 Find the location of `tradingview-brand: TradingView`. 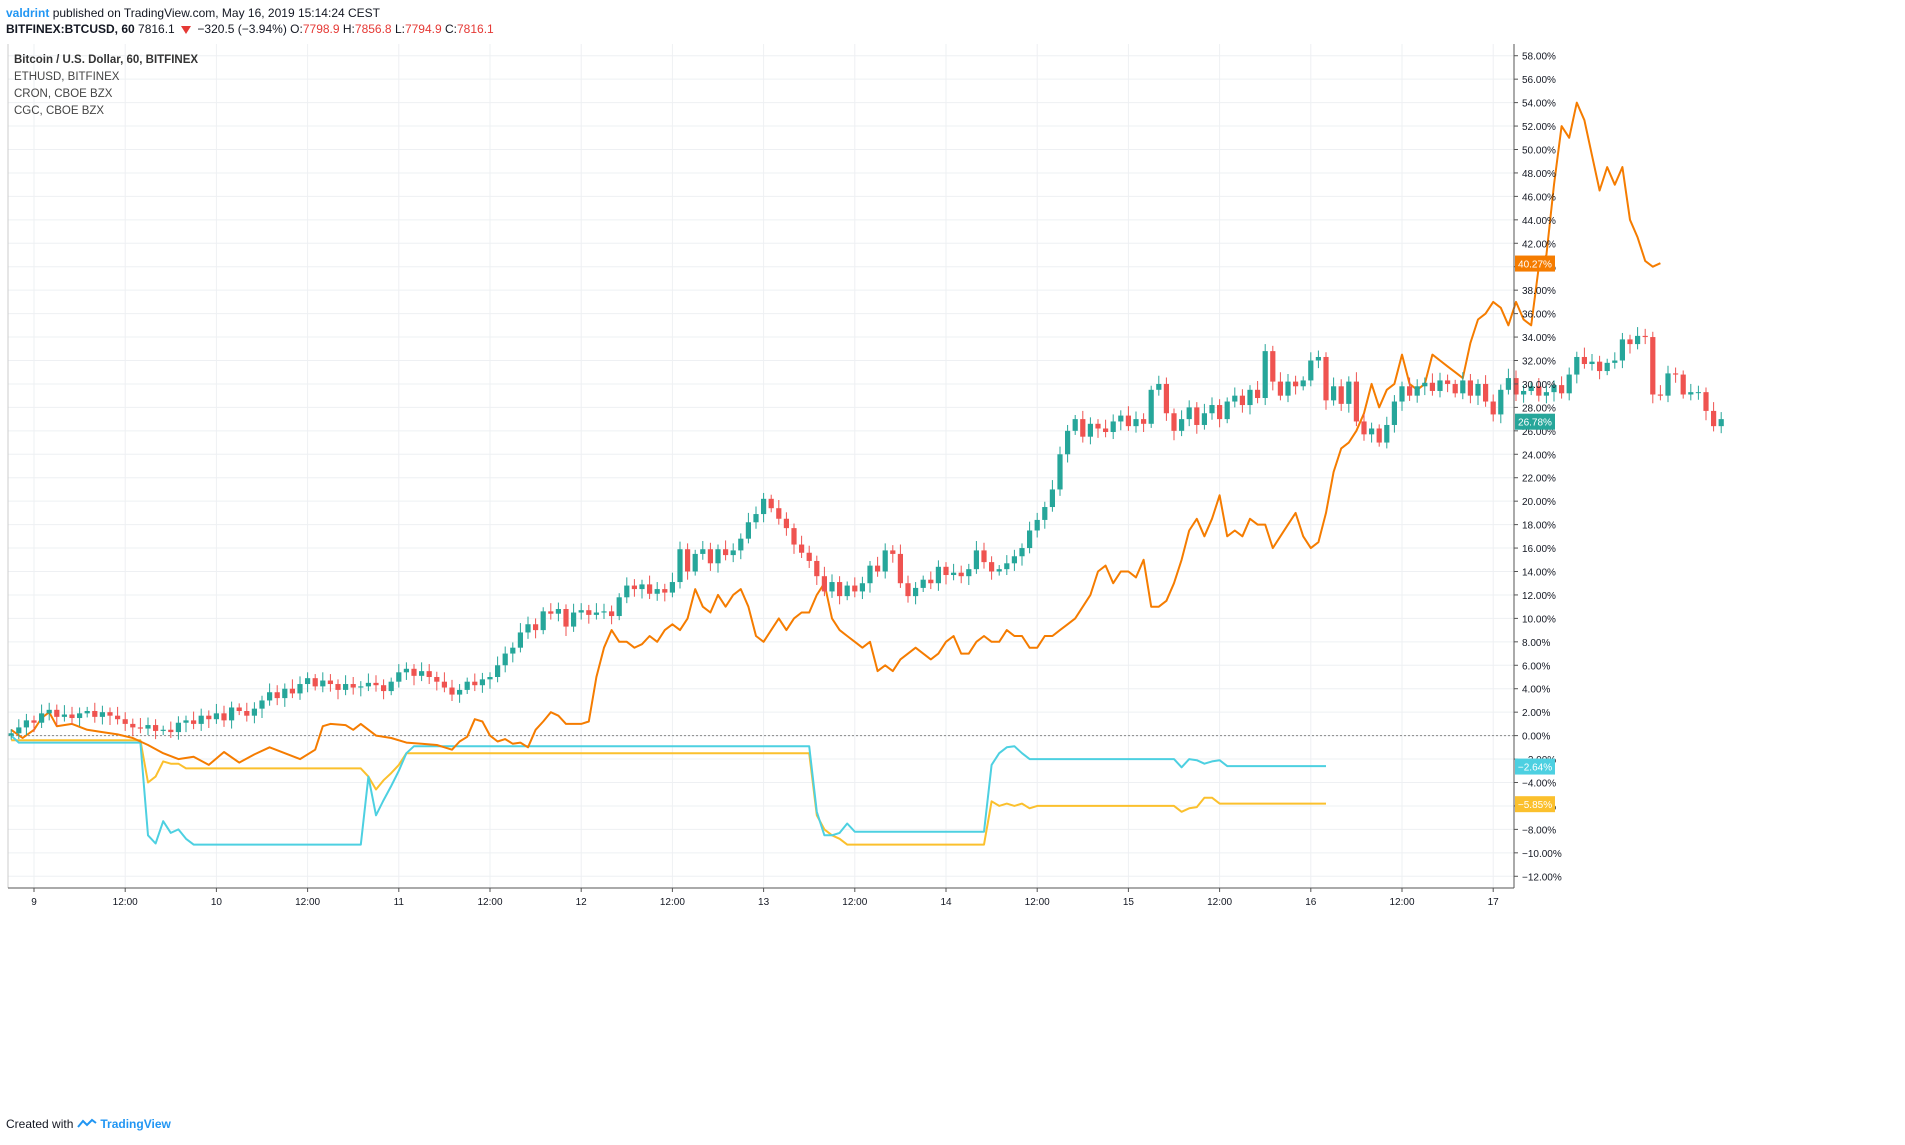

tradingview-brand: TradingView is located at coordinates (135, 1124).